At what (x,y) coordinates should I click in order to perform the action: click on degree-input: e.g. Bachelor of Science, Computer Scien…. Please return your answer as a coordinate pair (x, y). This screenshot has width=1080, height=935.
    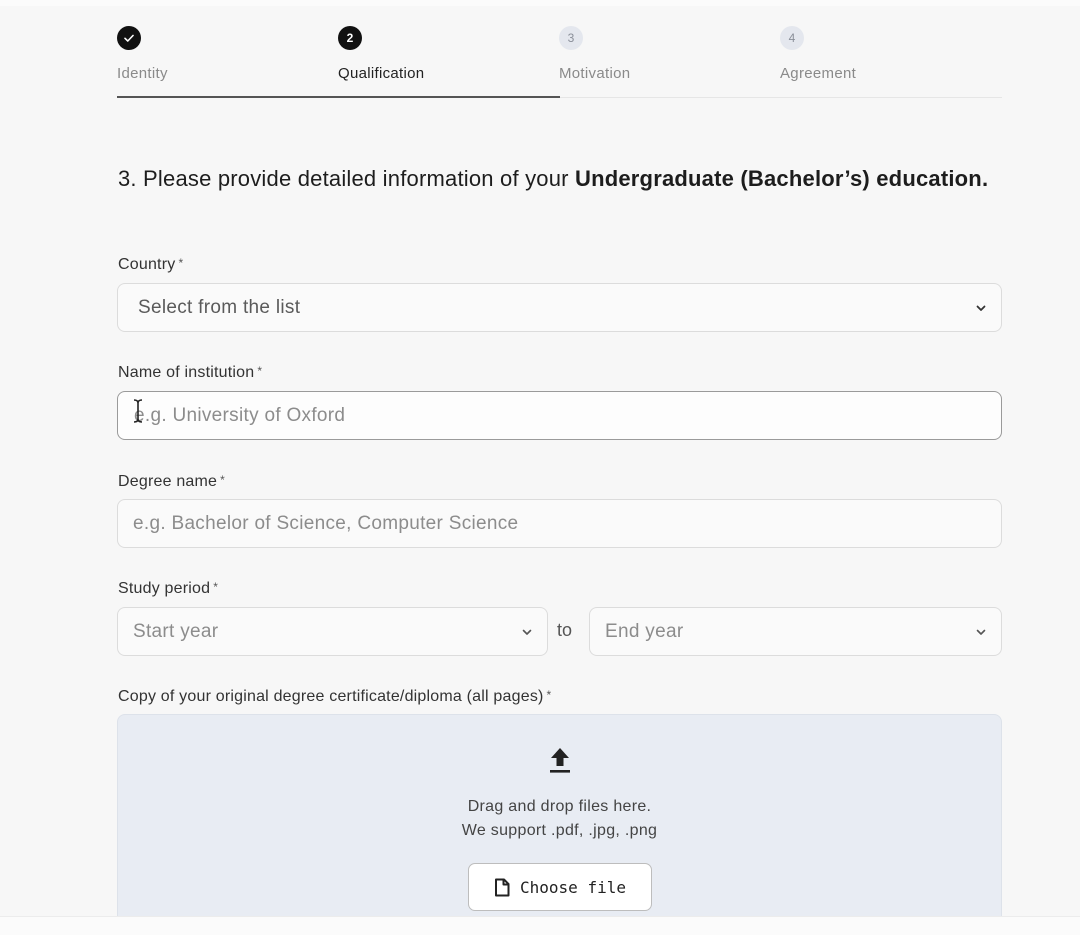
    Looking at the image, I should click on (559, 523).